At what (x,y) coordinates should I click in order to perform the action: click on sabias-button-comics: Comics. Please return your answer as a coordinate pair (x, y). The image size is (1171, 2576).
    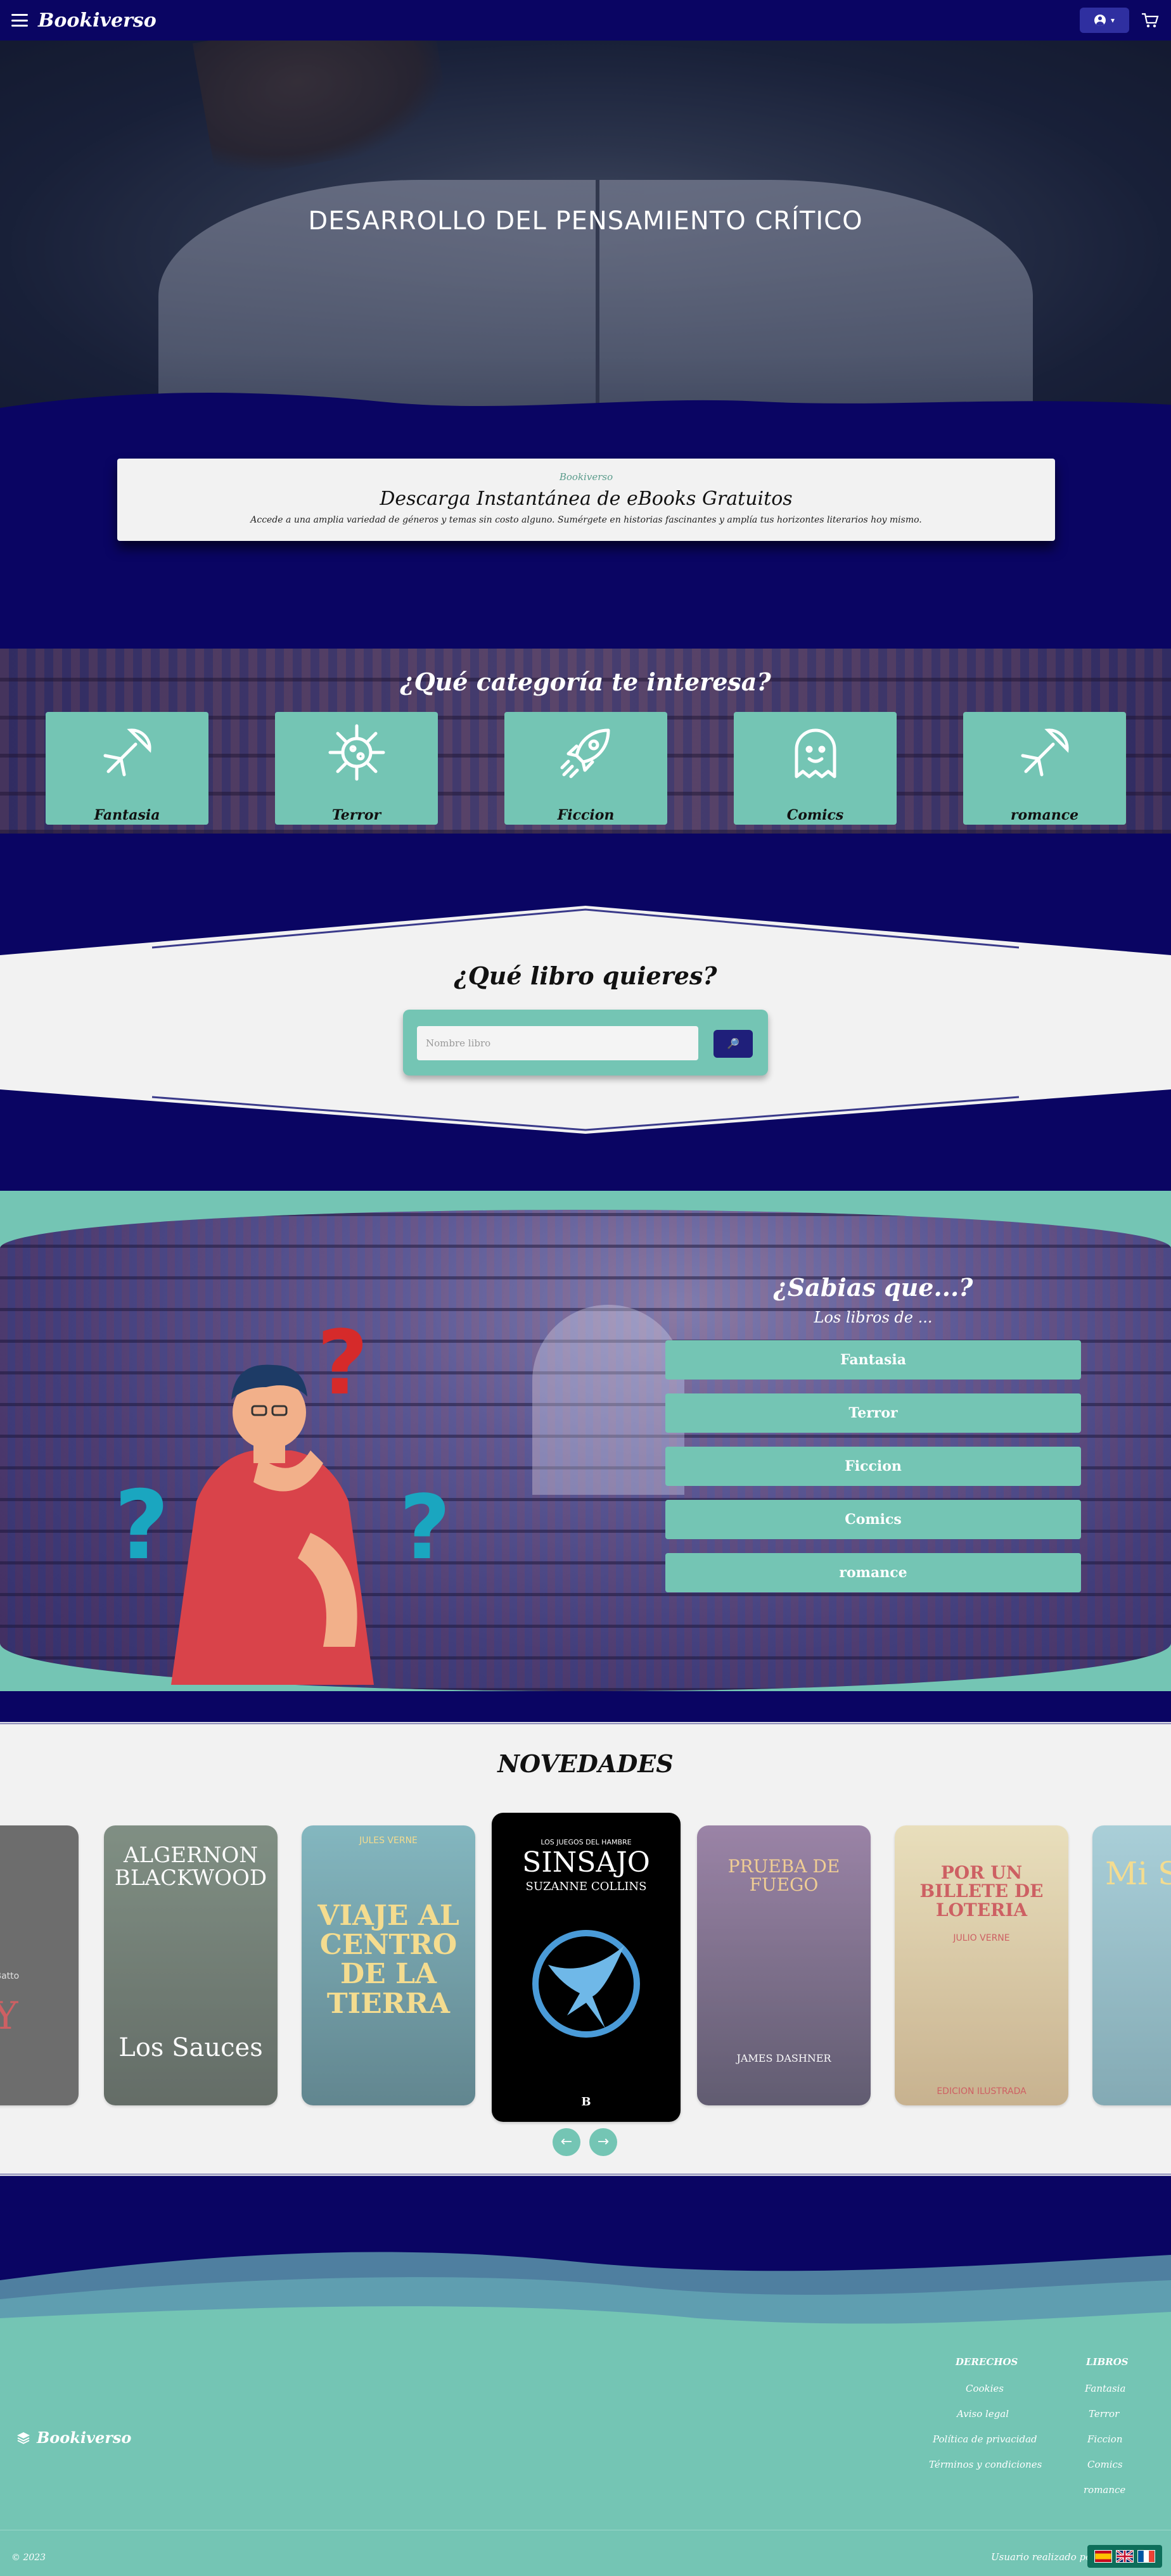
    Looking at the image, I should click on (873, 1519).